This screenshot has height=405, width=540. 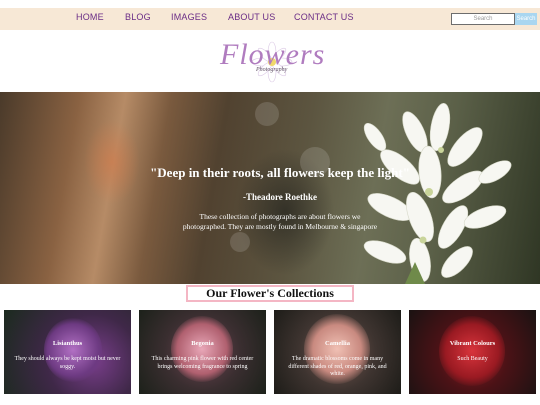 I want to click on hero-author: -Theadore Roethke, so click(x=280, y=197).